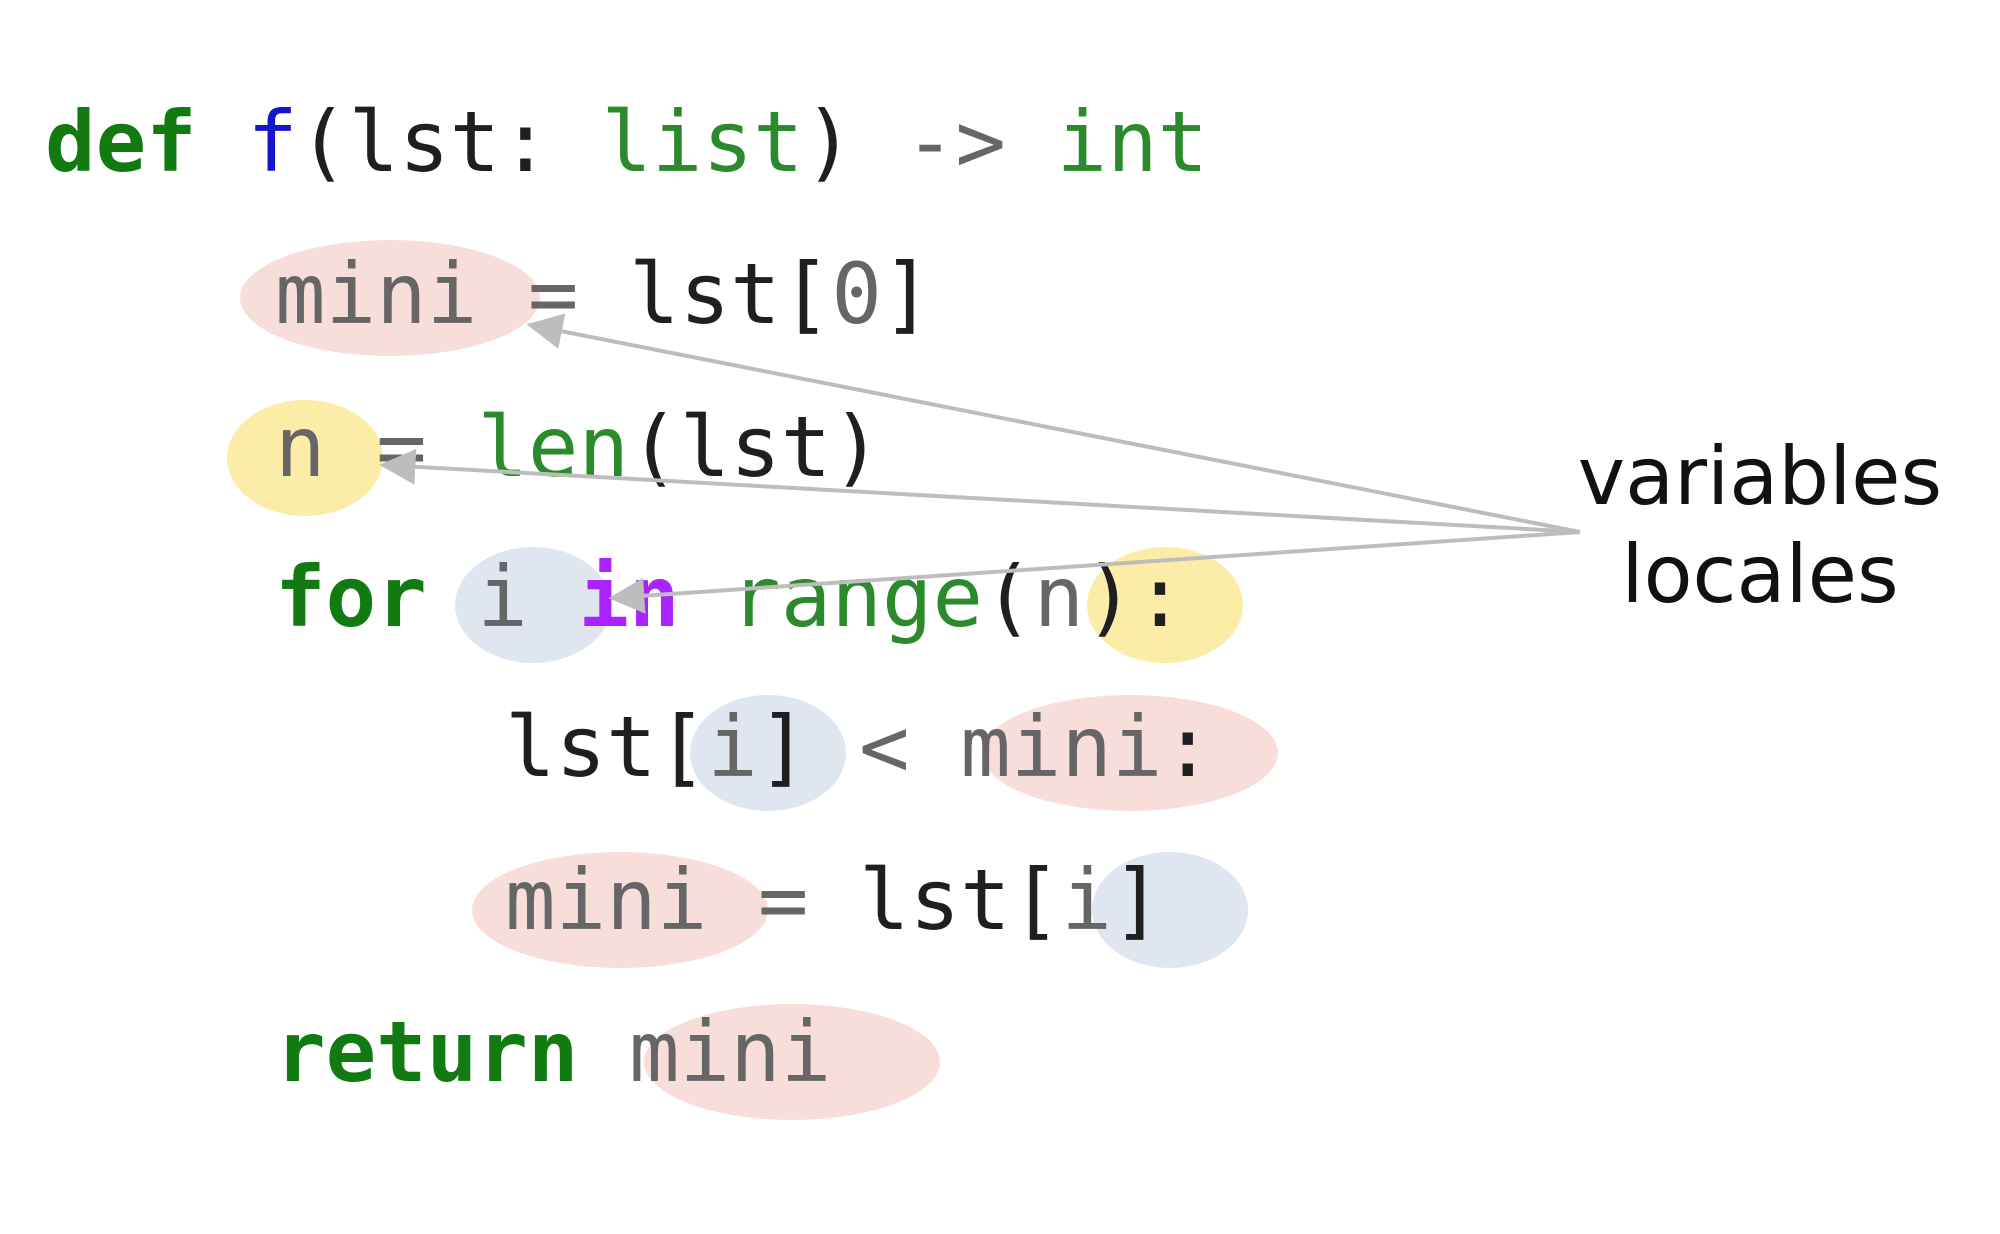 The image size is (2000, 1234). Describe the element at coordinates (1760, 525) in the screenshot. I see `annotation-label: variables locales` at that location.